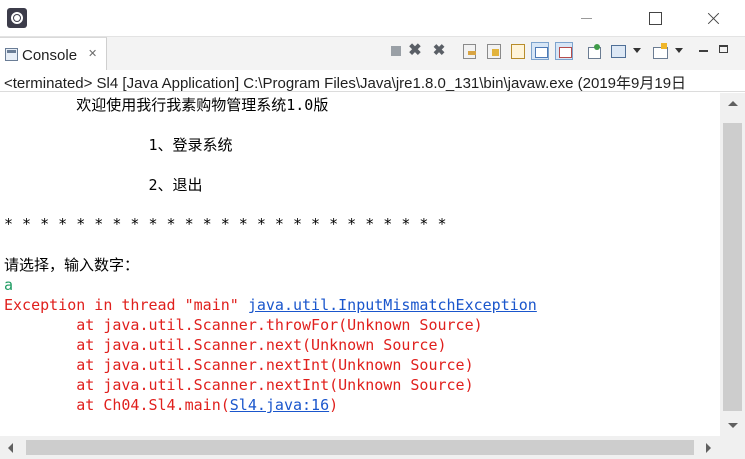  What do you see at coordinates (17, 18) in the screenshot?
I see `eclipse-icon` at bounding box center [17, 18].